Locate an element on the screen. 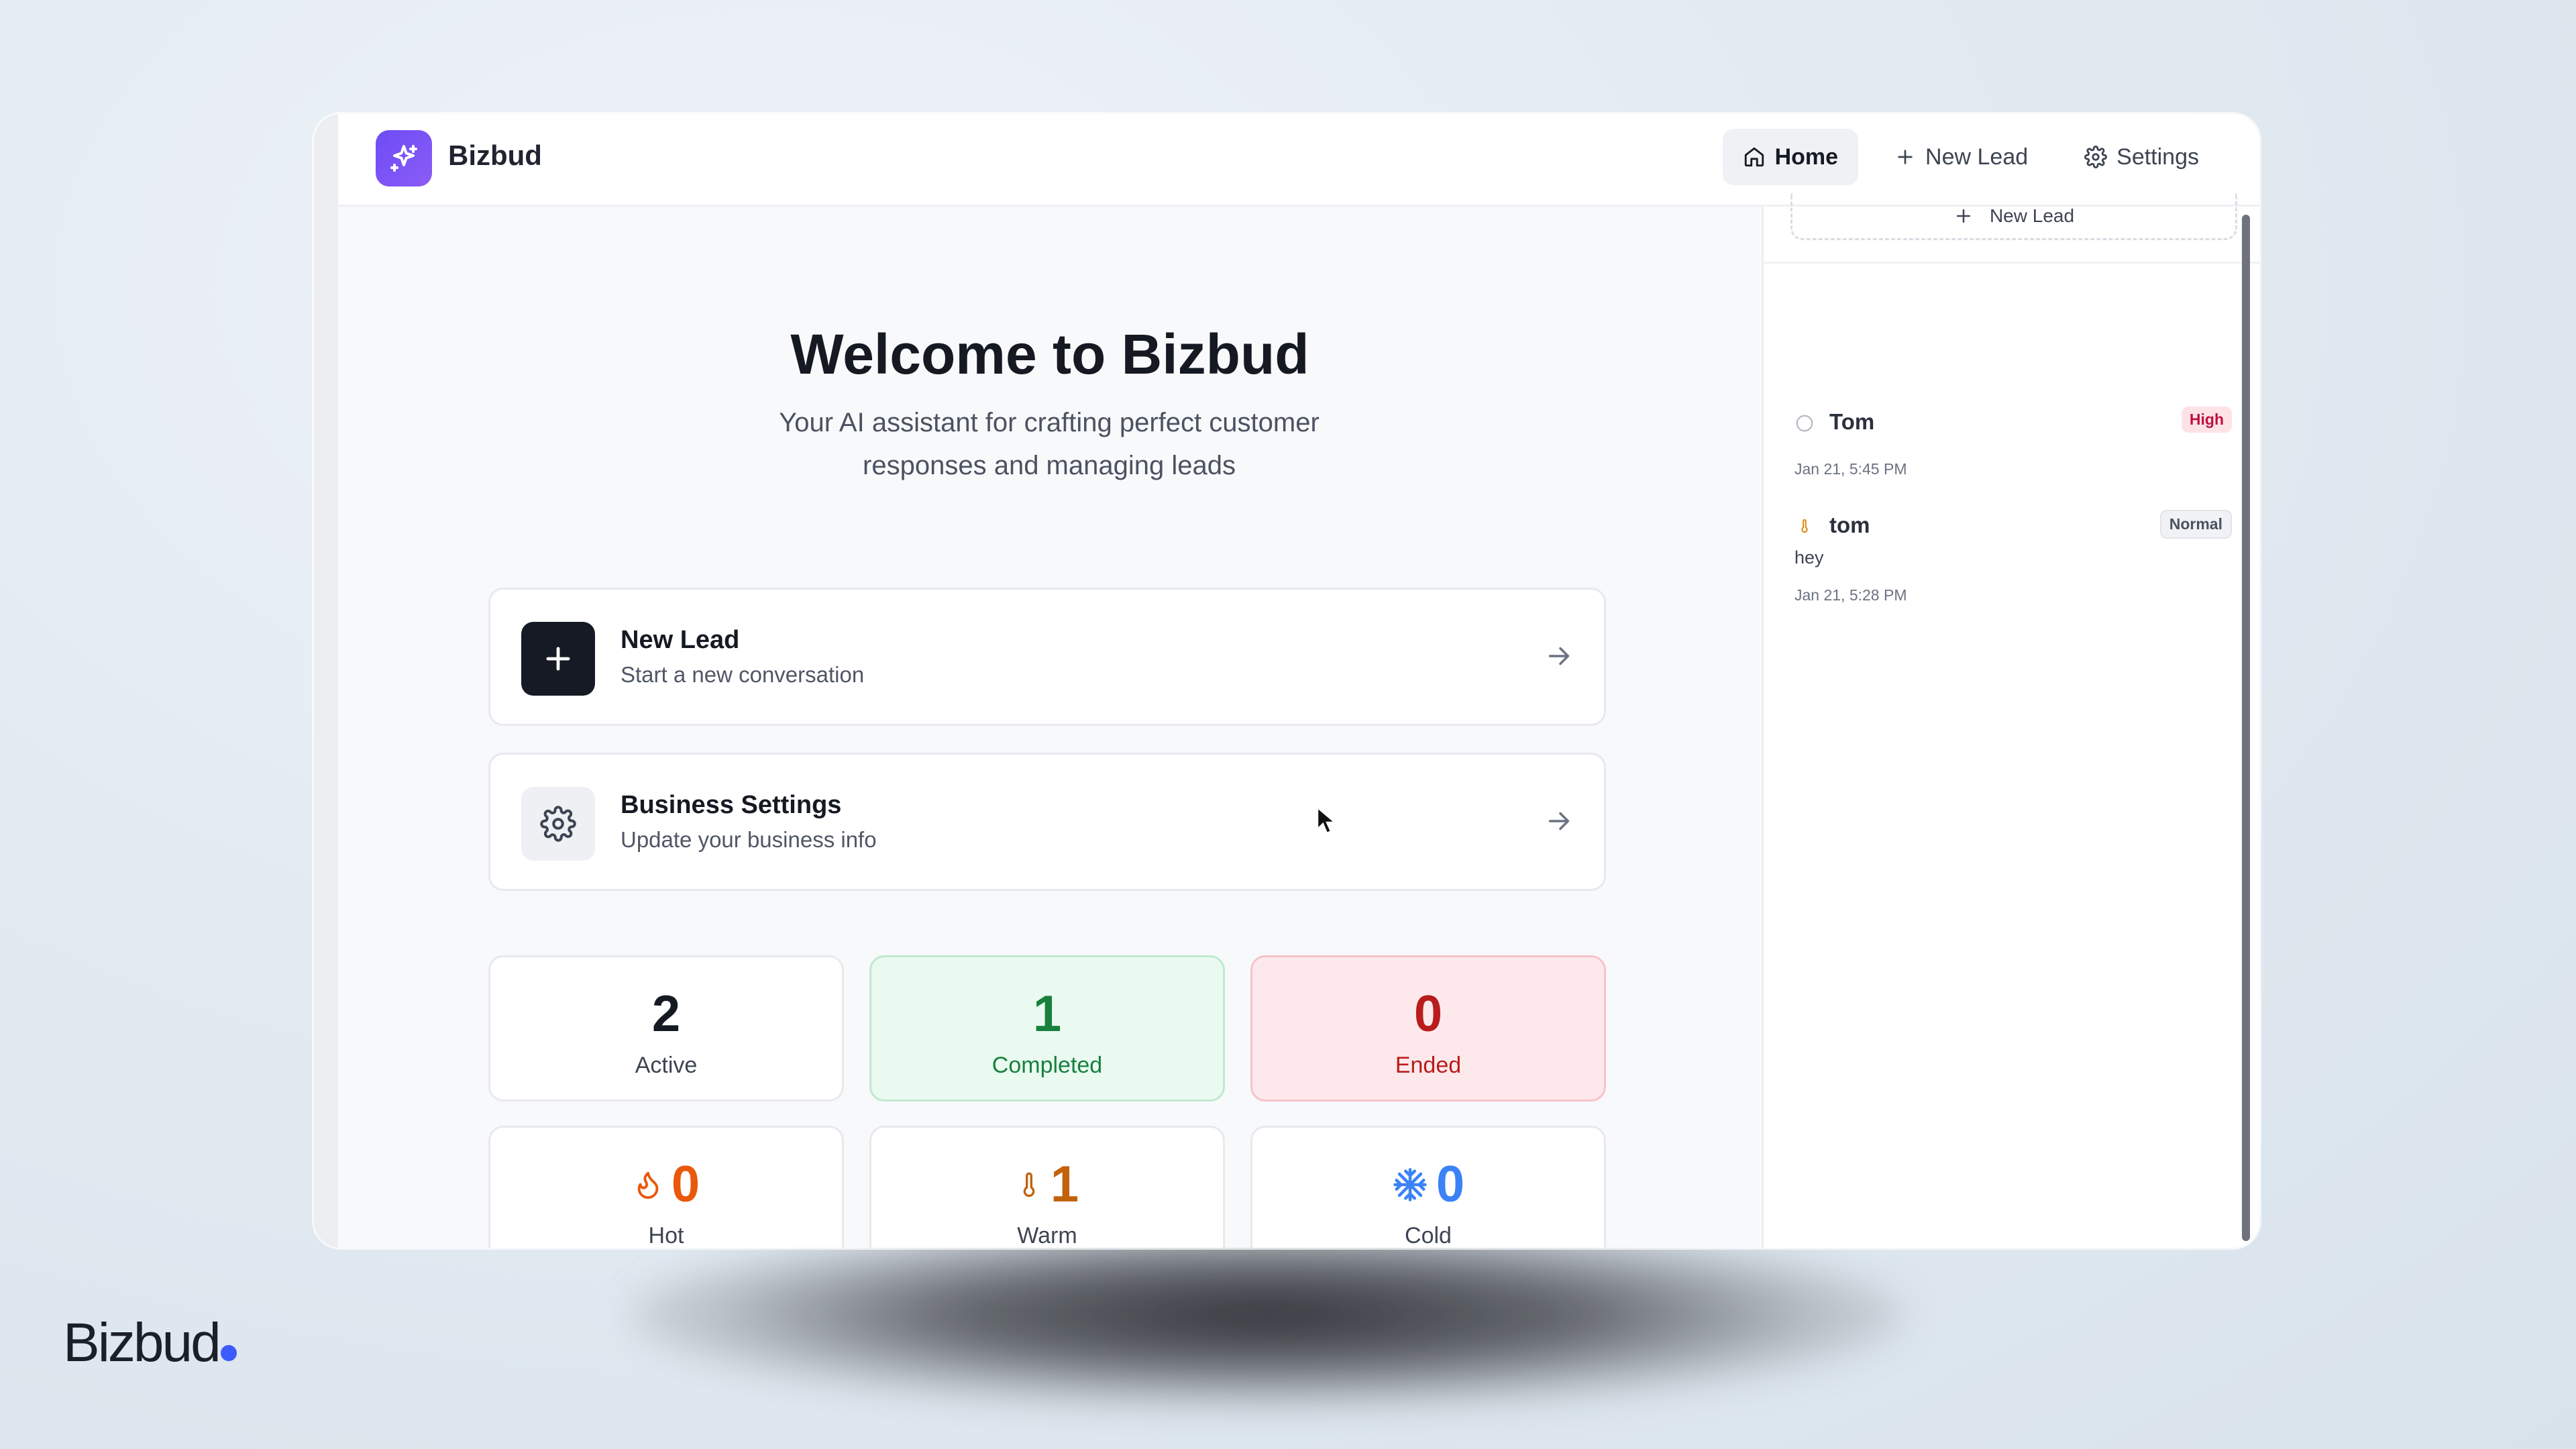 The image size is (2576, 1449). nav-home-label: Home is located at coordinates (1806, 157).